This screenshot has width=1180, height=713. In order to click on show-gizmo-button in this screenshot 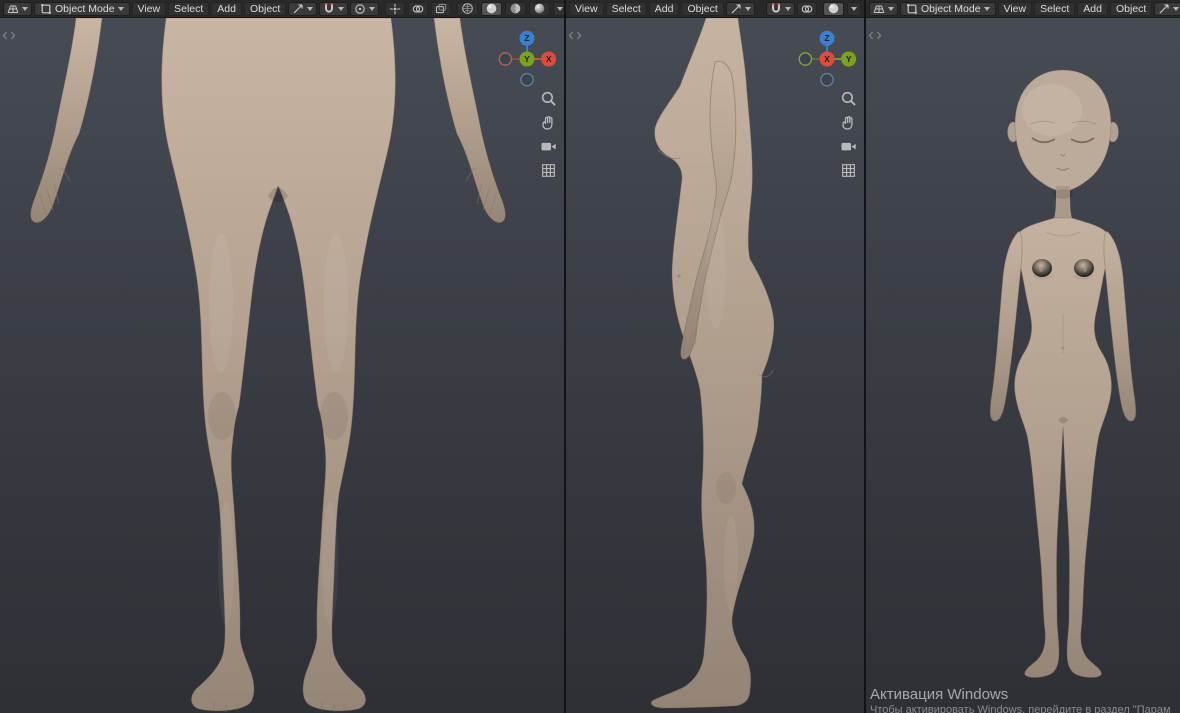, I will do `click(395, 8)`.